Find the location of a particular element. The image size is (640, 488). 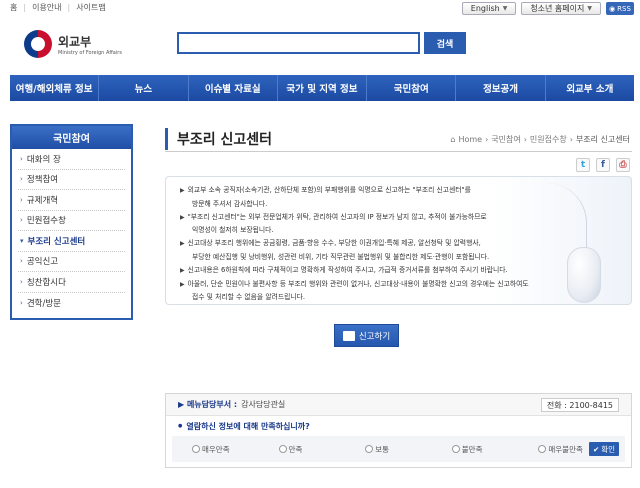

sidebar-item-label: 대화의 장 is located at coordinates (43, 159).